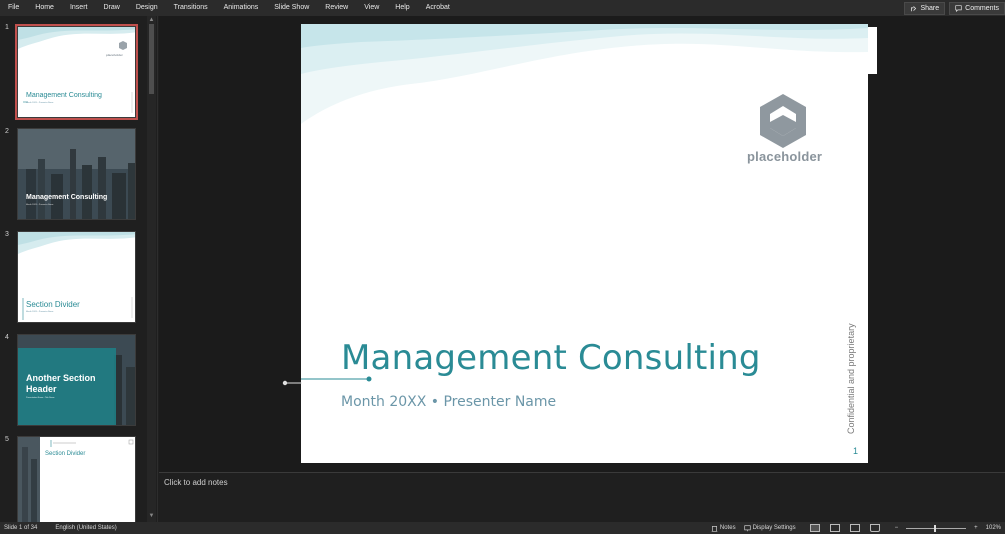  I want to click on display-settings-label: Display Settings, so click(774, 528).